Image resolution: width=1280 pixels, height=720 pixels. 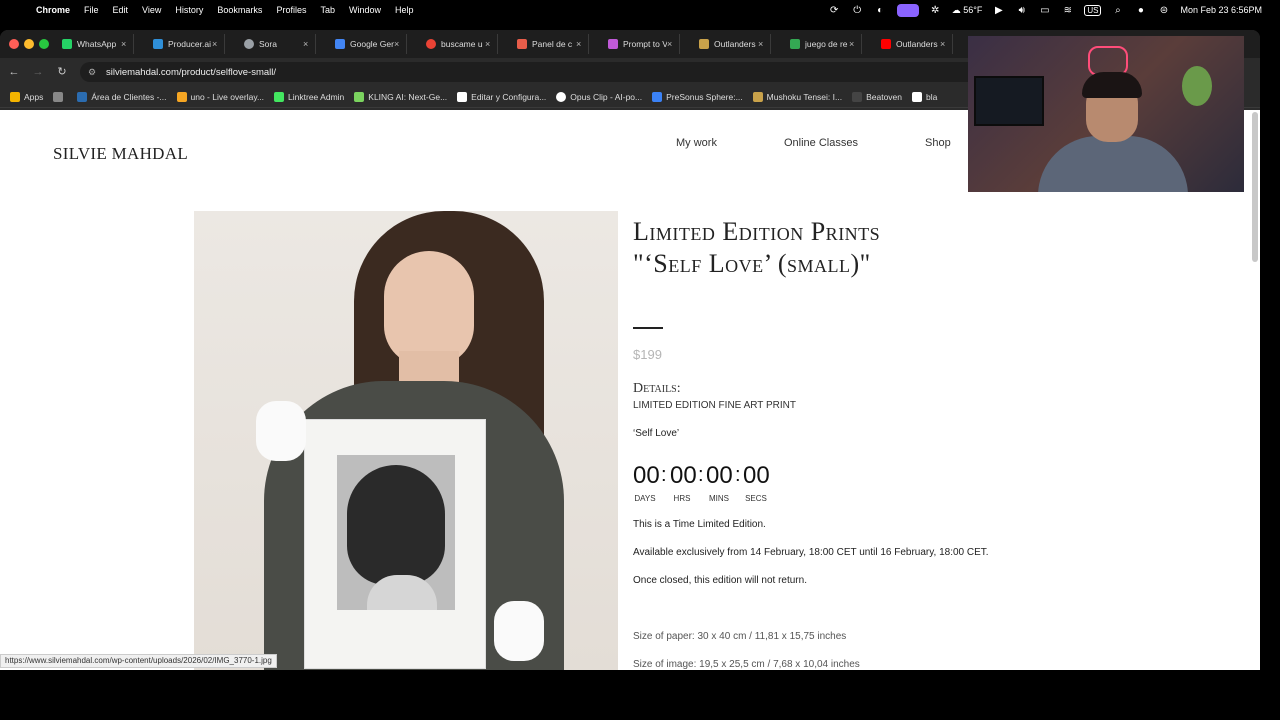 What do you see at coordinates (973, 9) in the screenshot?
I see `weather-temp: 56°F` at bounding box center [973, 9].